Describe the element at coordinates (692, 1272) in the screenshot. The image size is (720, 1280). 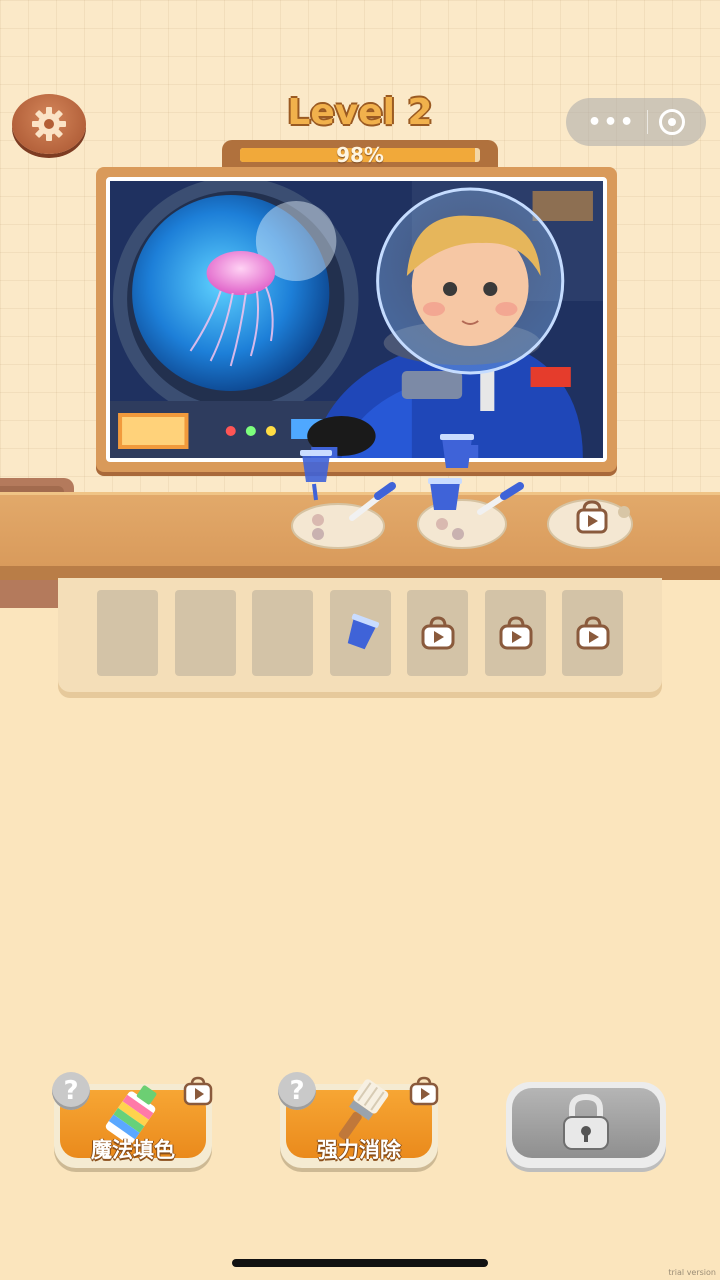
I see `version-text: trial version` at that location.